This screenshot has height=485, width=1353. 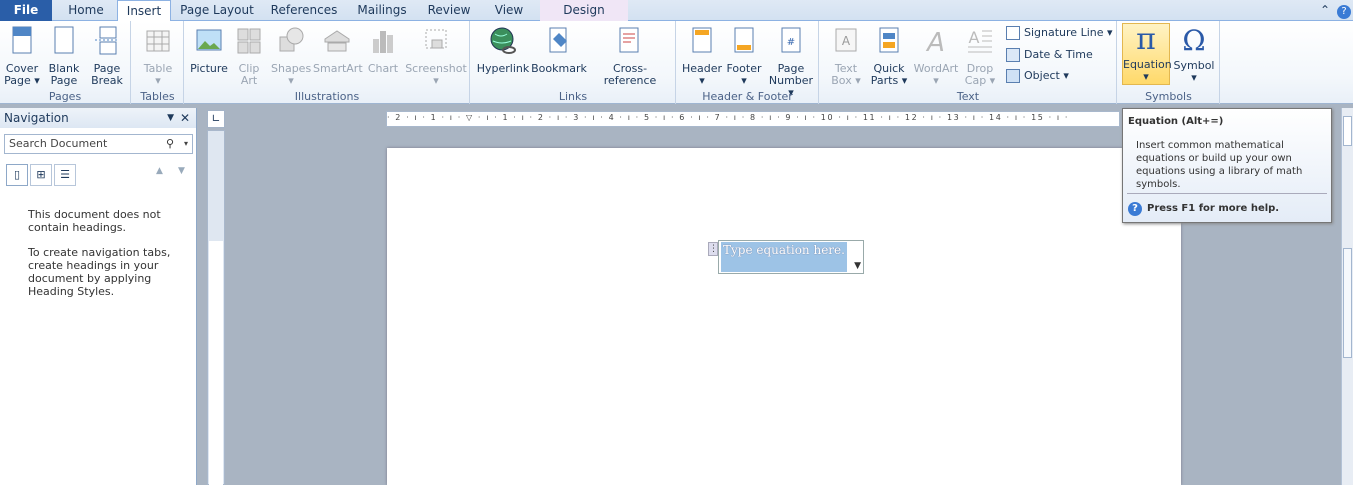 What do you see at coordinates (1347, 303) in the screenshot?
I see `scrollbar-thumb` at bounding box center [1347, 303].